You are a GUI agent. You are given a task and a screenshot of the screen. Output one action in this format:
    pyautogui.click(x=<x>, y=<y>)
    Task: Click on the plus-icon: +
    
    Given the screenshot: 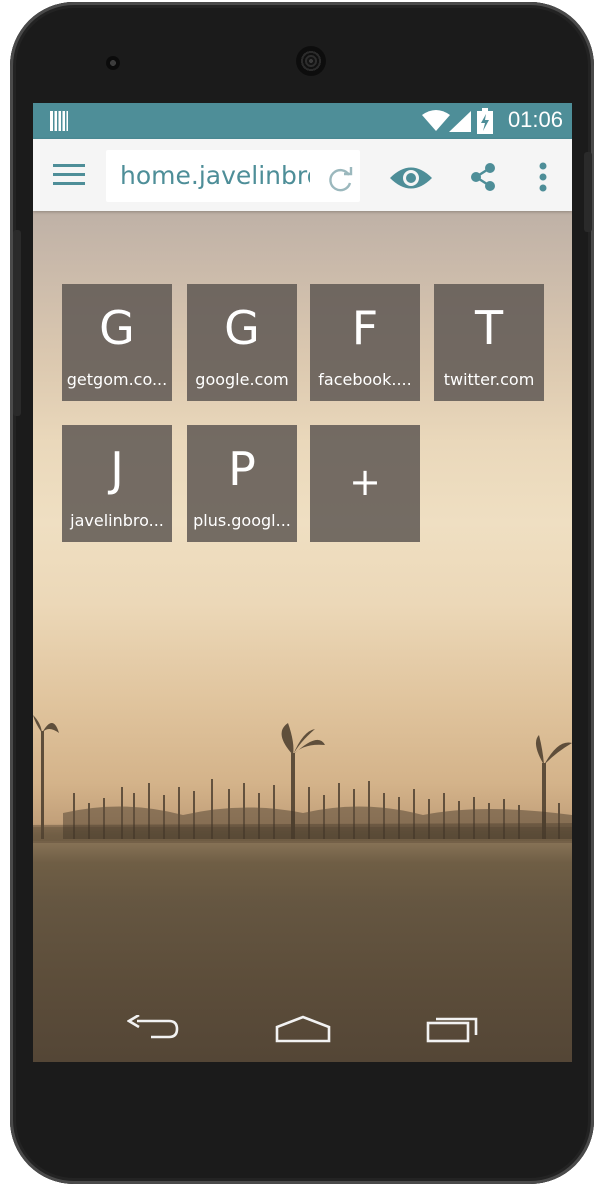 What is the action you would take?
    pyautogui.click(x=365, y=482)
    